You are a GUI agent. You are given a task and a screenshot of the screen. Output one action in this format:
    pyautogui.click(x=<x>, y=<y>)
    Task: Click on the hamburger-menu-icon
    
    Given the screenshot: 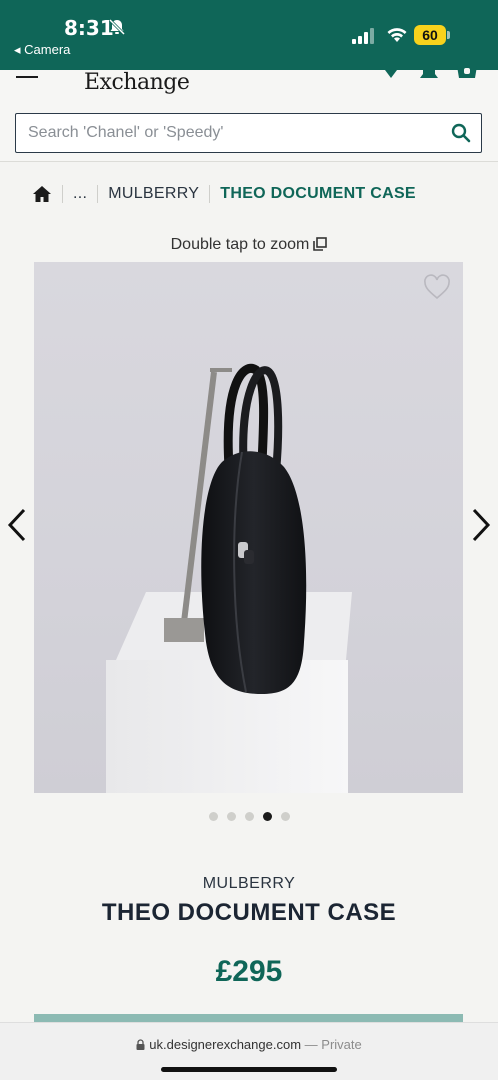 What is the action you would take?
    pyautogui.click(x=28, y=75)
    